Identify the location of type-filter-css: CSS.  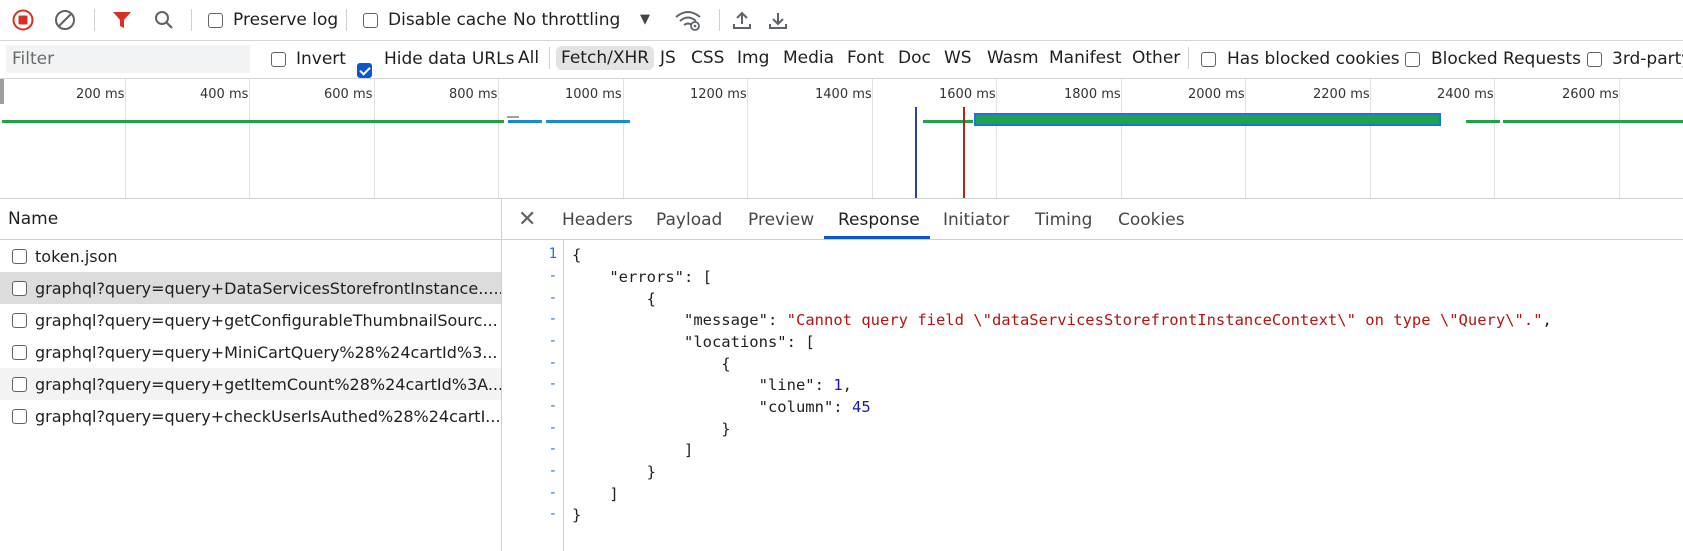
(707, 58).